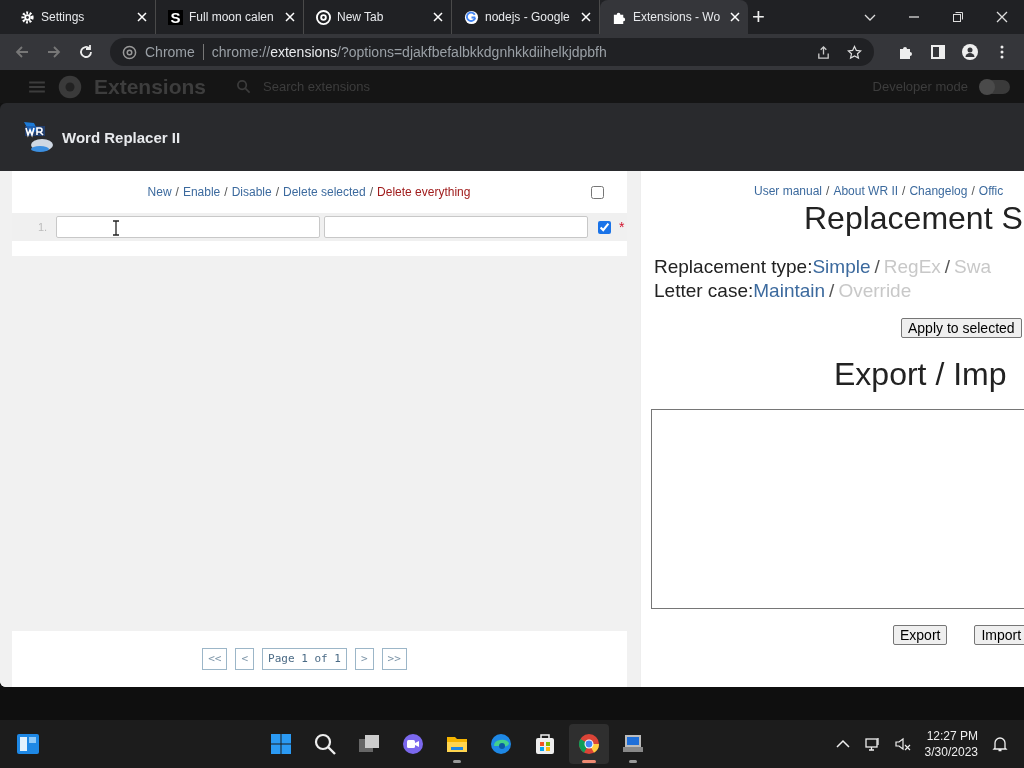  Describe the element at coordinates (281, 744) in the screenshot. I see `windows-logo-icon` at that location.